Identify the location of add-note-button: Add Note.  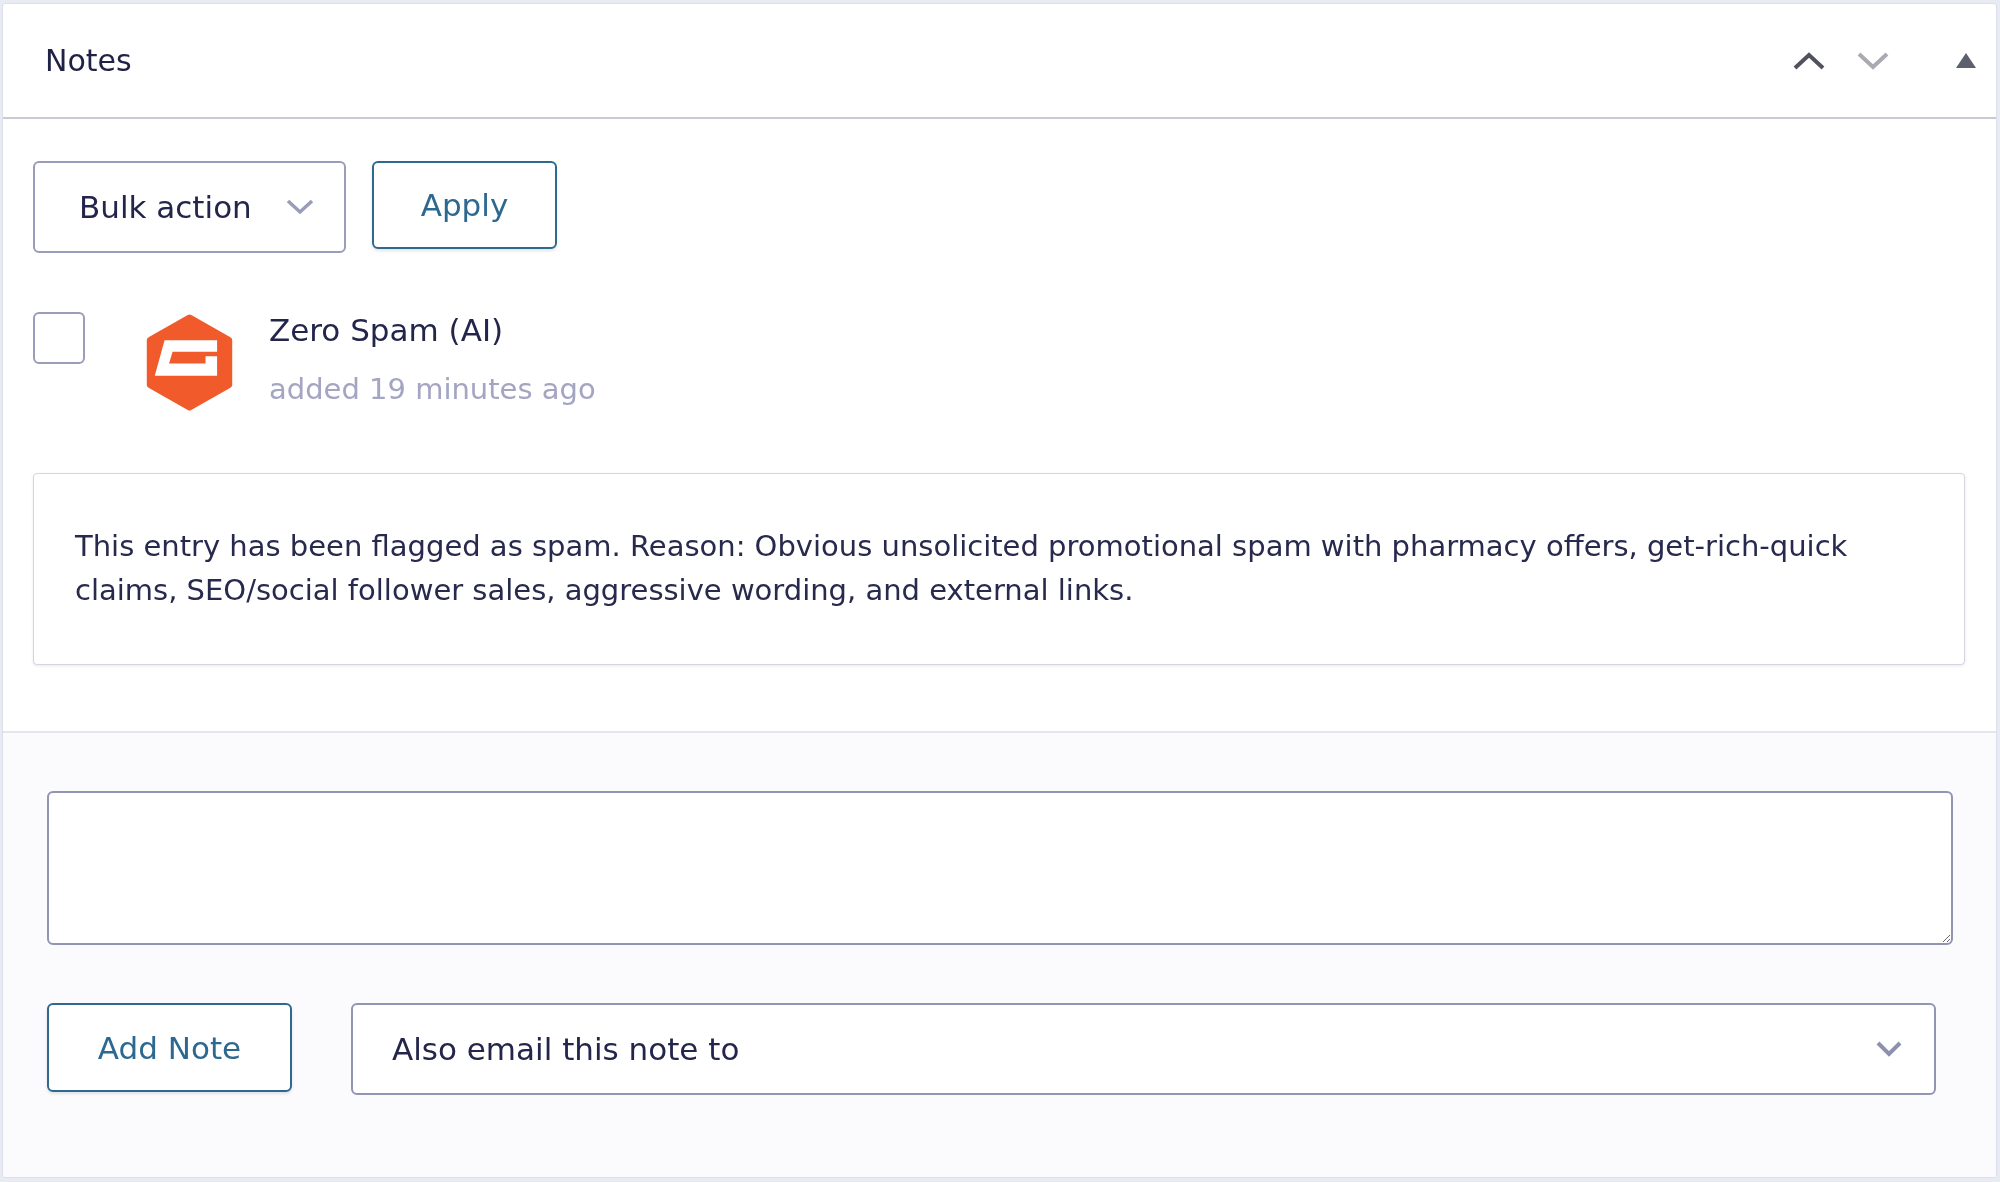
(169, 1047).